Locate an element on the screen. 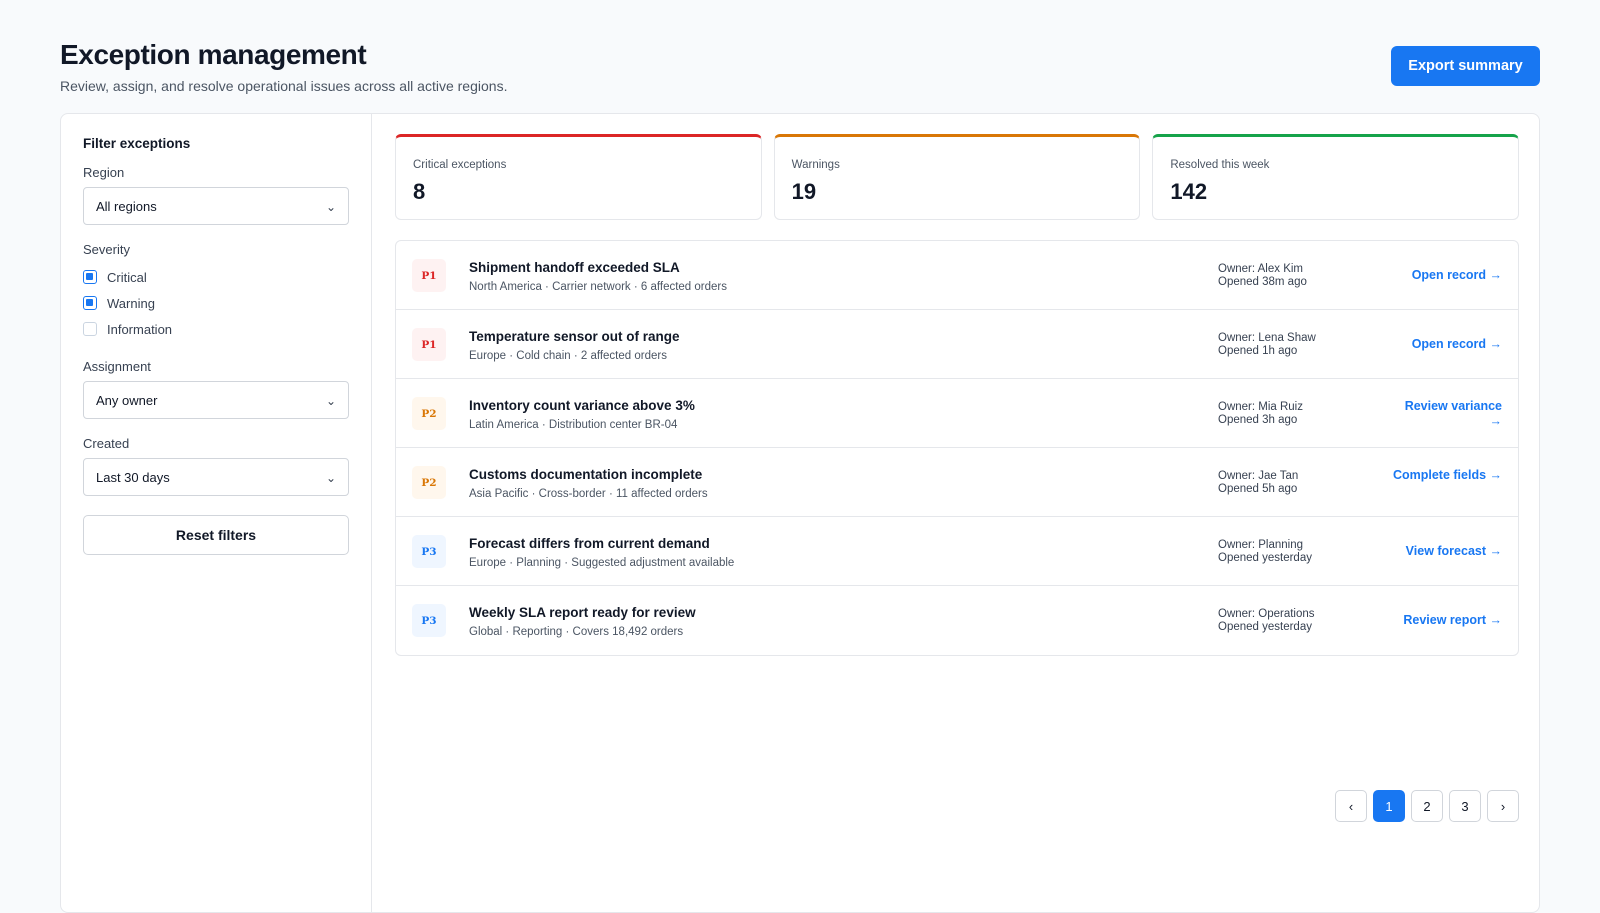 This screenshot has height=913, width=1600. assignment-label: Assignment is located at coordinates (117, 366).